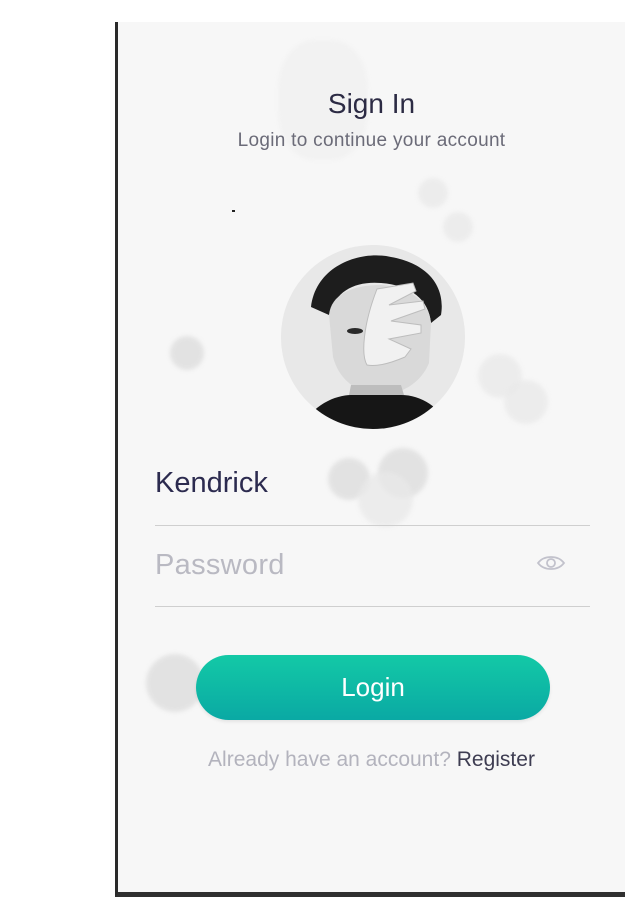 This screenshot has width=625, height=900. I want to click on page-subtitle: Login to continue your account, so click(371, 140).